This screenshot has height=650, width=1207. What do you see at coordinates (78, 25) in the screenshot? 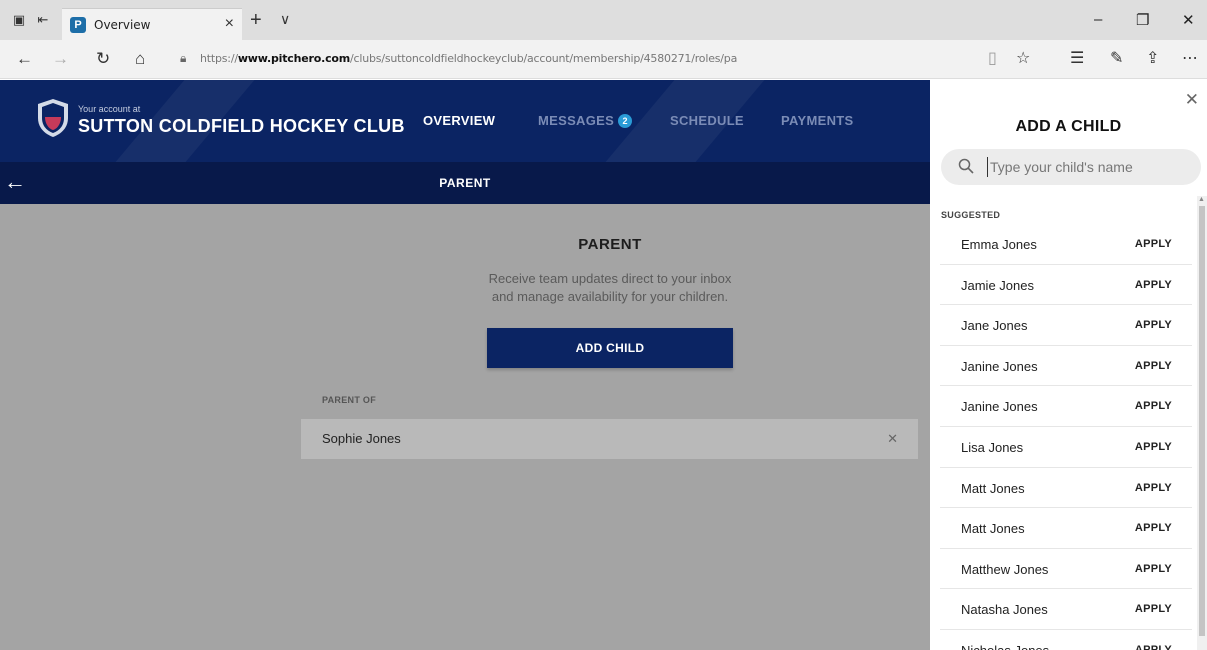
I see `pitchero-favicon-icon: P` at bounding box center [78, 25].